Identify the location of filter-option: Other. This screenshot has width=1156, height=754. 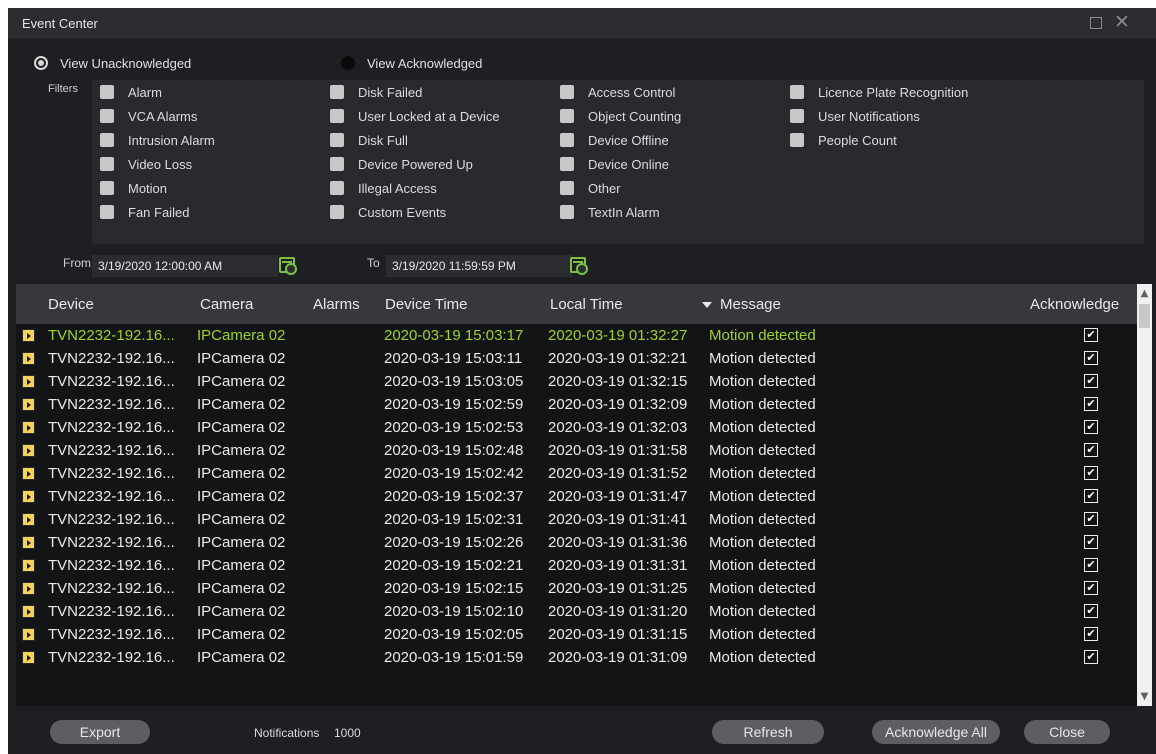
(590, 188).